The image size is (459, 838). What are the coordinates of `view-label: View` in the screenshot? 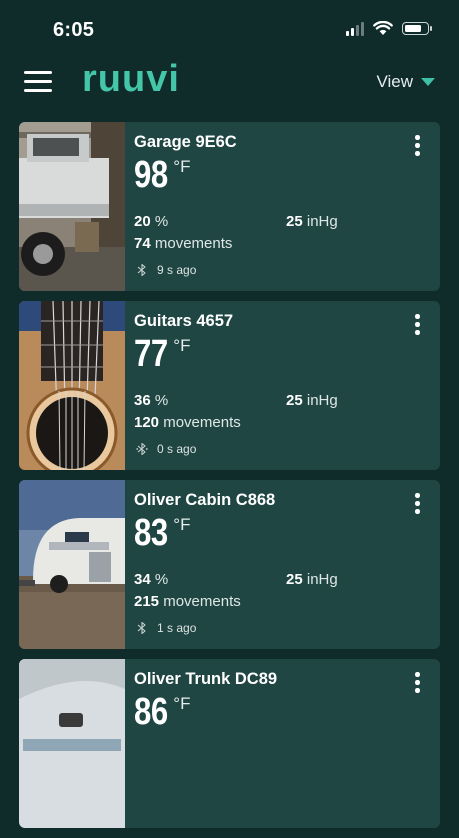 It's located at (394, 81).